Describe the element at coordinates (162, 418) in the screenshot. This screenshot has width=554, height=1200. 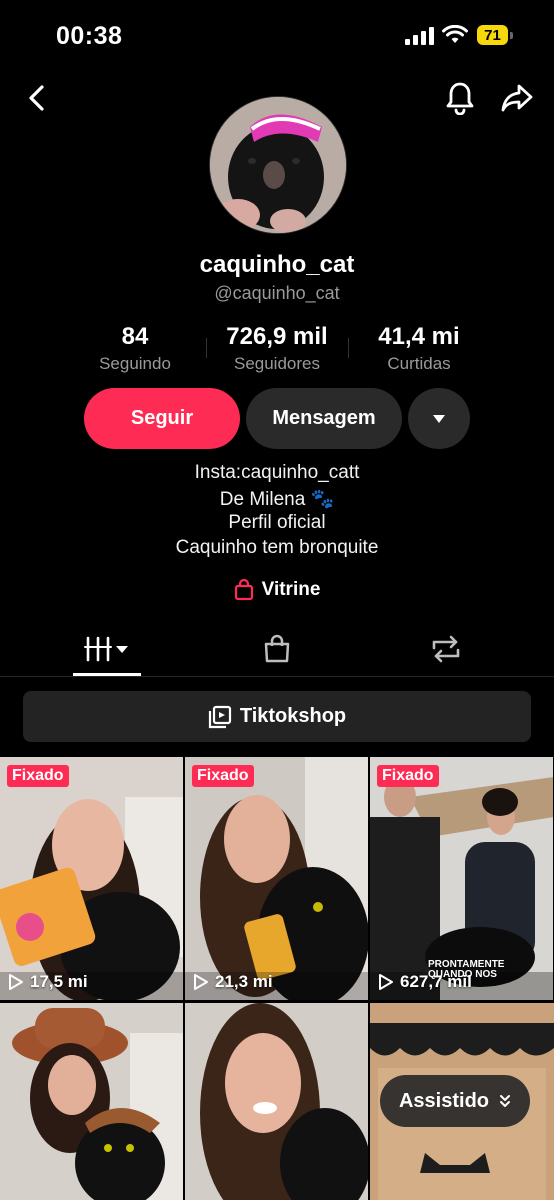
I see `follow-button: Seguir` at that location.